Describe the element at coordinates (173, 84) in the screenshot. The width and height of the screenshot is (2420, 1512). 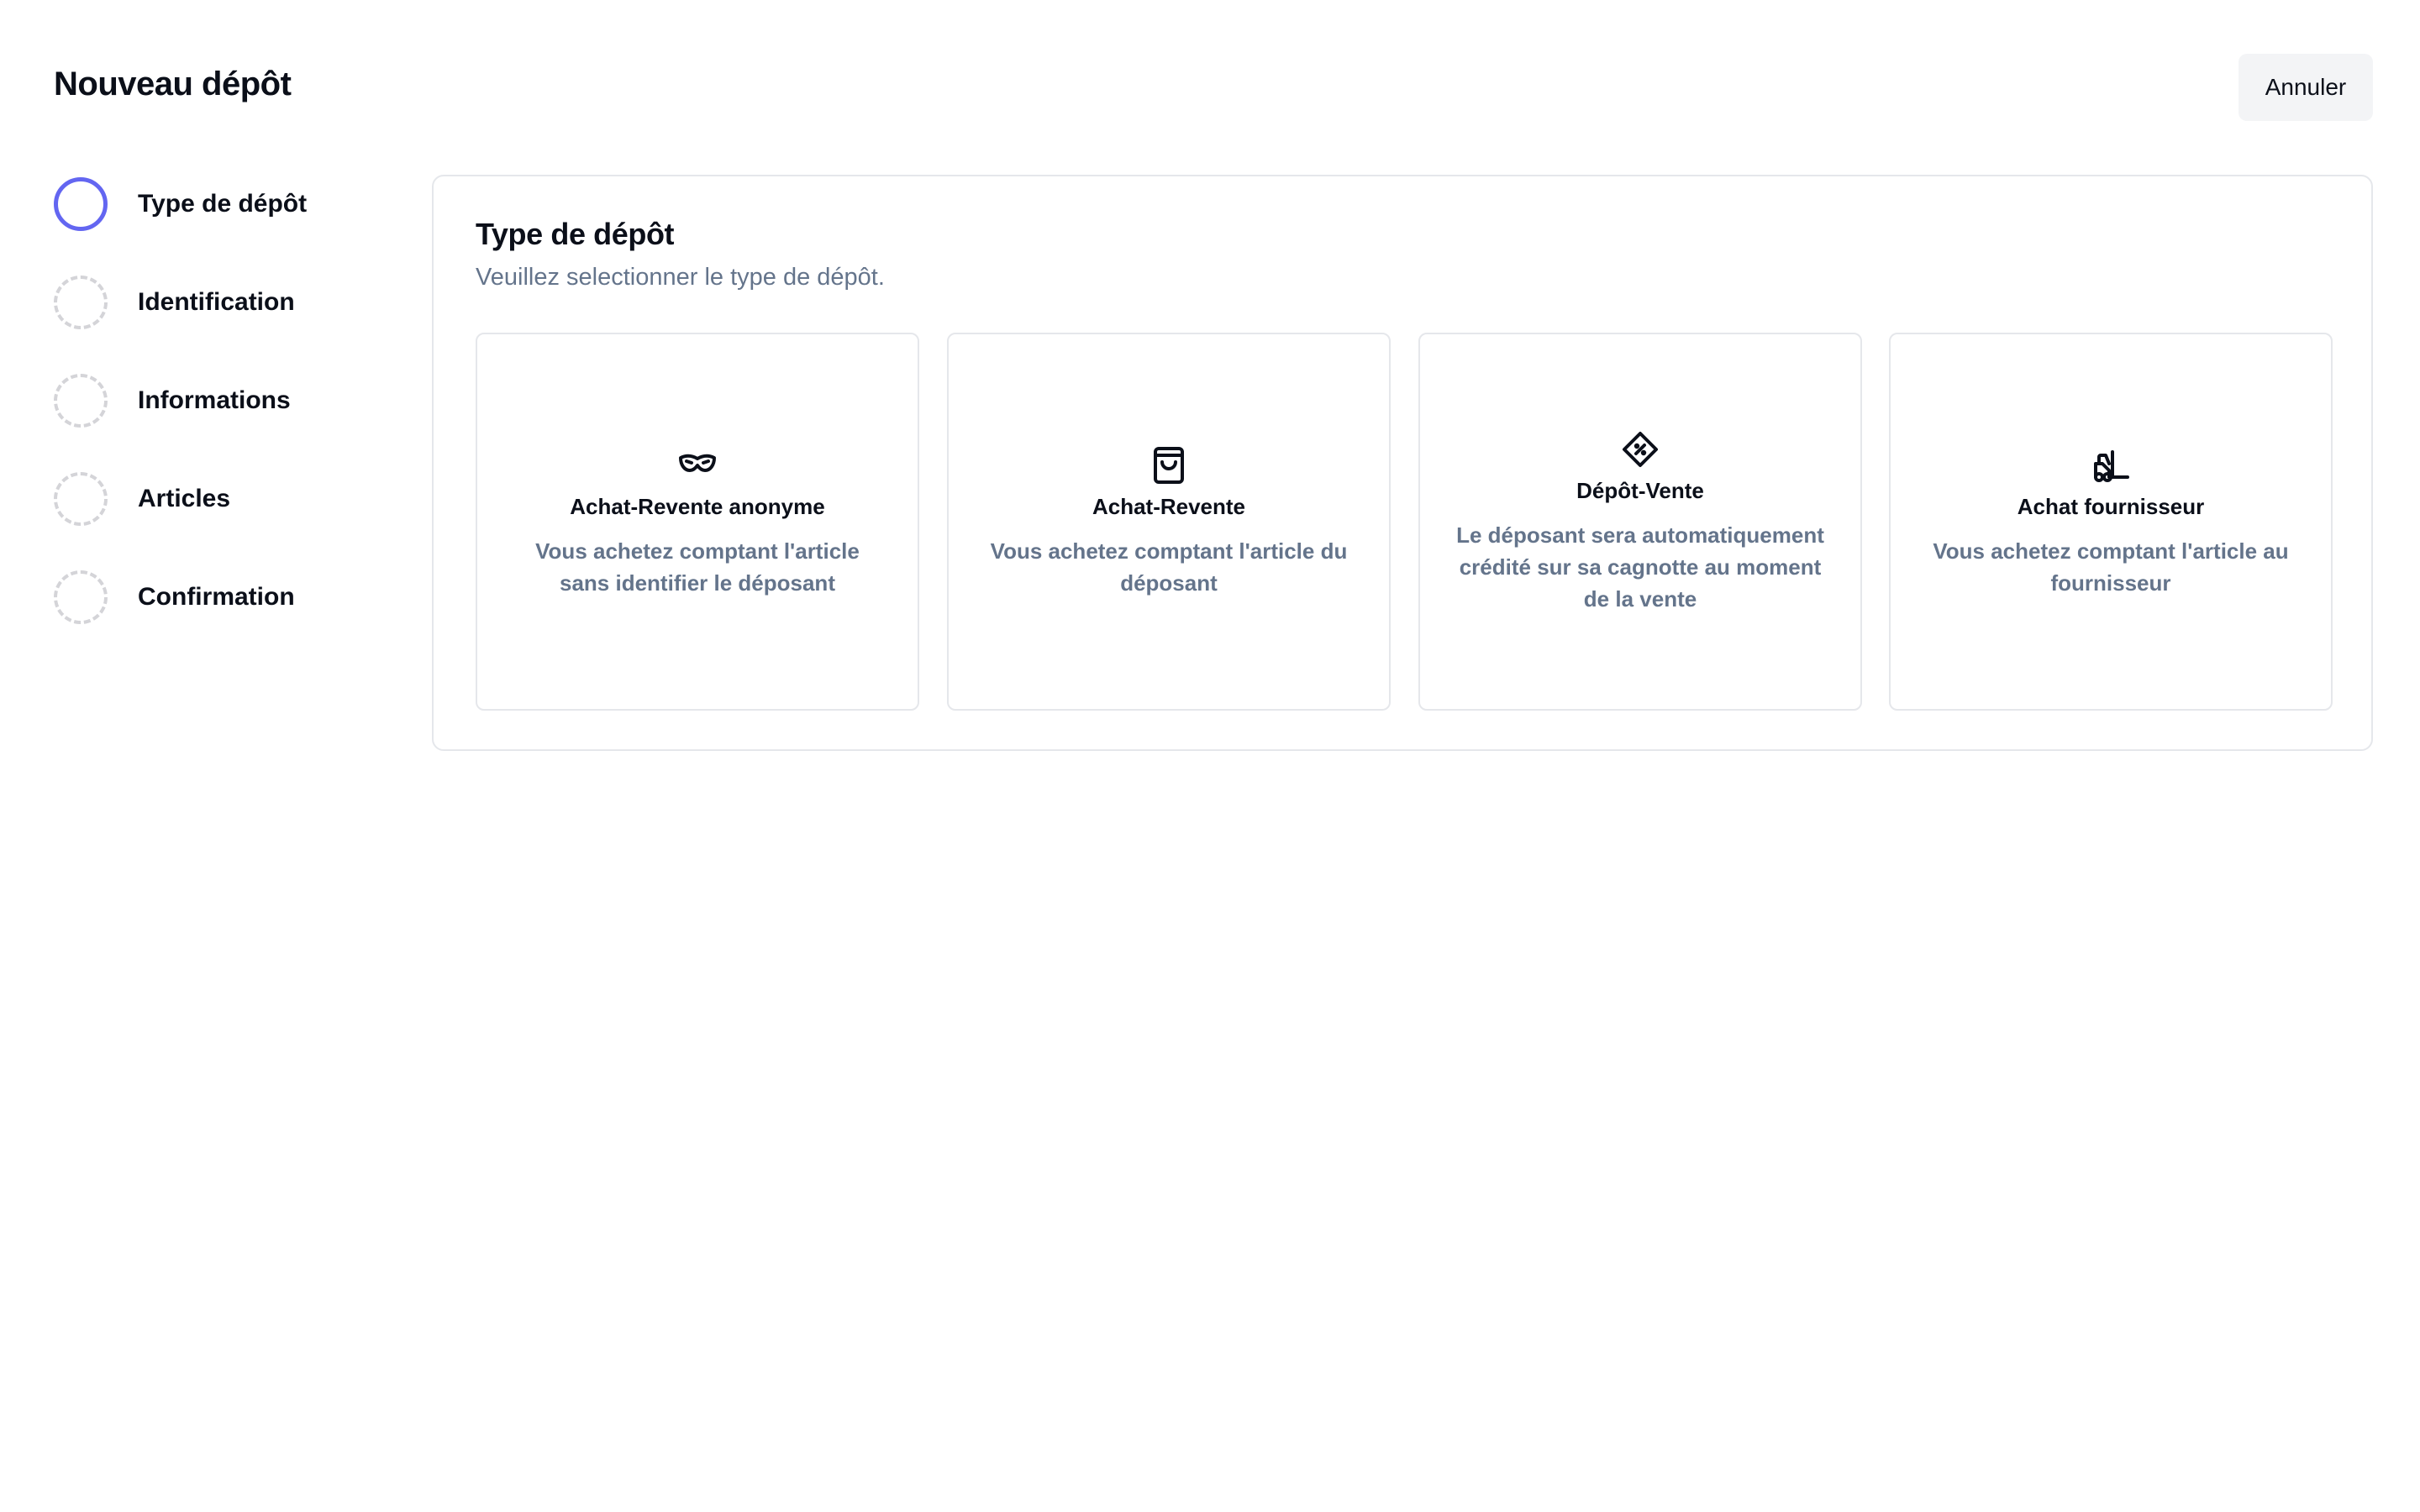
I see `page-title: Nouveau dépôt` at that location.